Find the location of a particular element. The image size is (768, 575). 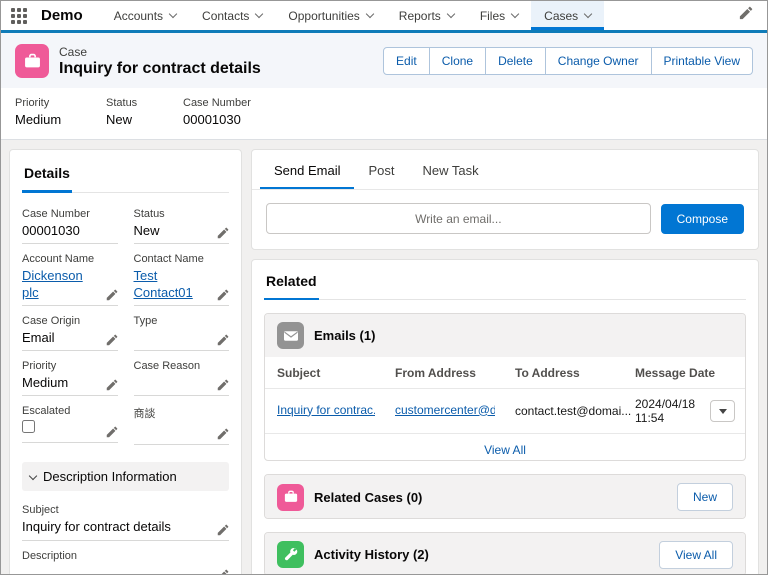

case-icon is located at coordinates (32, 61).